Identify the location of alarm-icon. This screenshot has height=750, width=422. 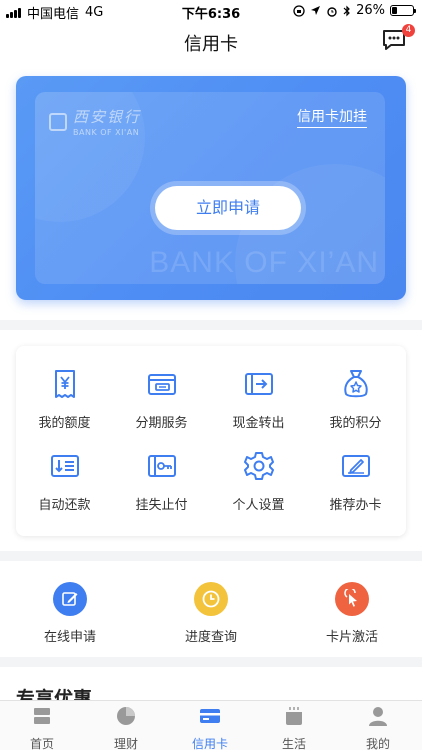
(332, 11).